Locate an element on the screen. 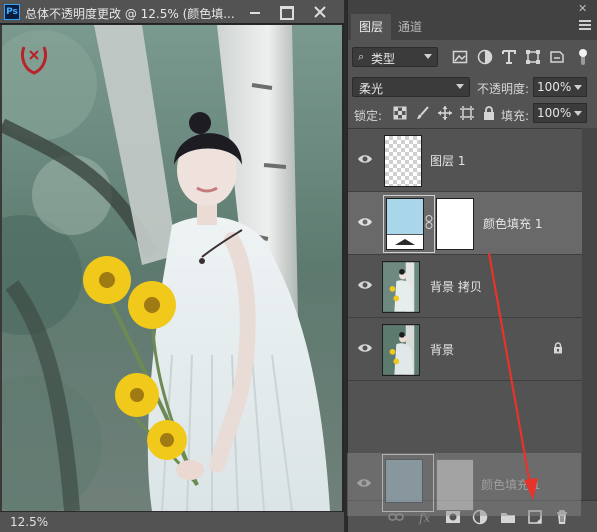 This screenshot has width=597, height=532. lock-artboard-icon is located at coordinates (467, 113).